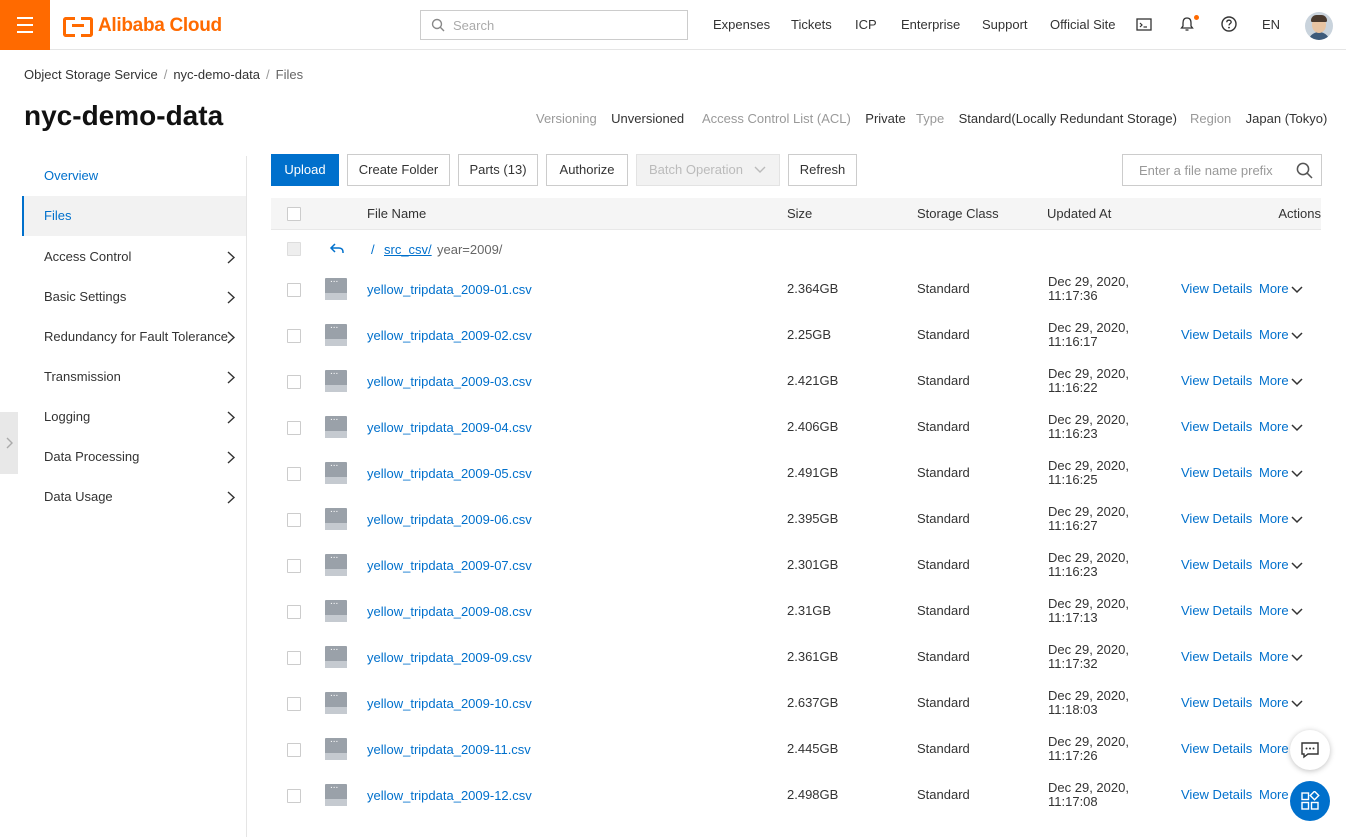  Describe the element at coordinates (498, 170) in the screenshot. I see `parts-button: Parts (13)` at that location.